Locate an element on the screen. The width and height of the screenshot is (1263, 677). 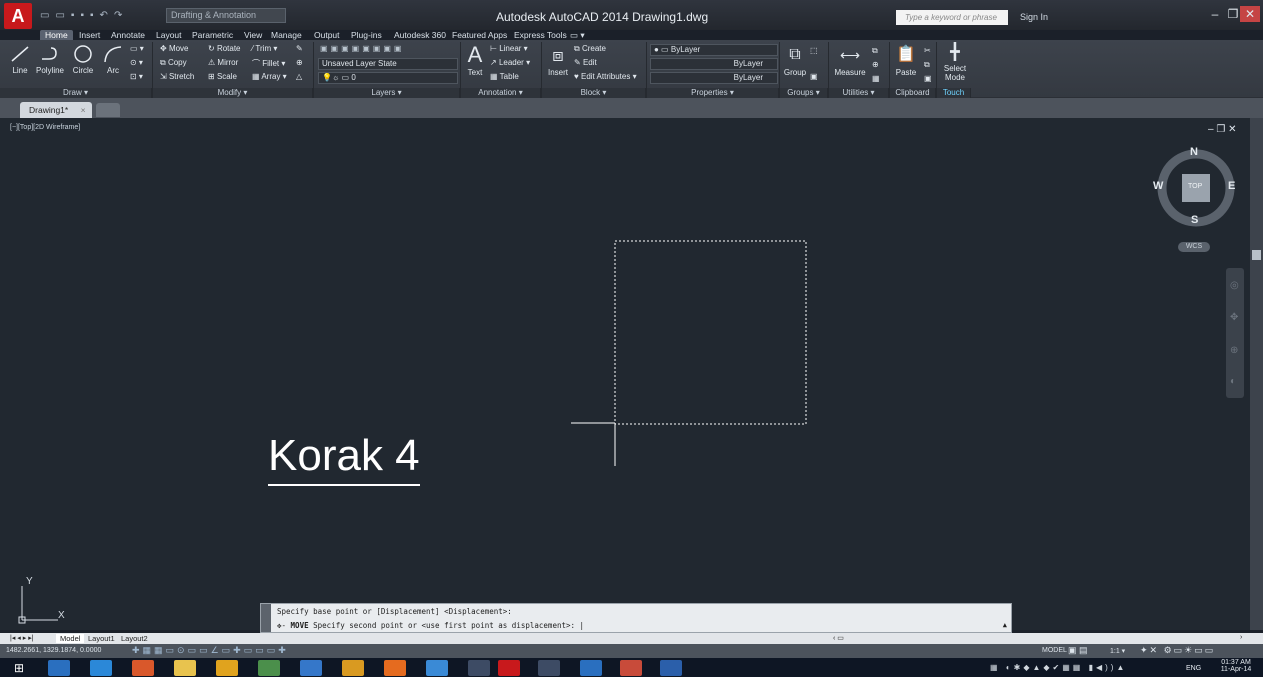
layer-dropdown: 💡☼ ▭ 0 is located at coordinates (388, 78).